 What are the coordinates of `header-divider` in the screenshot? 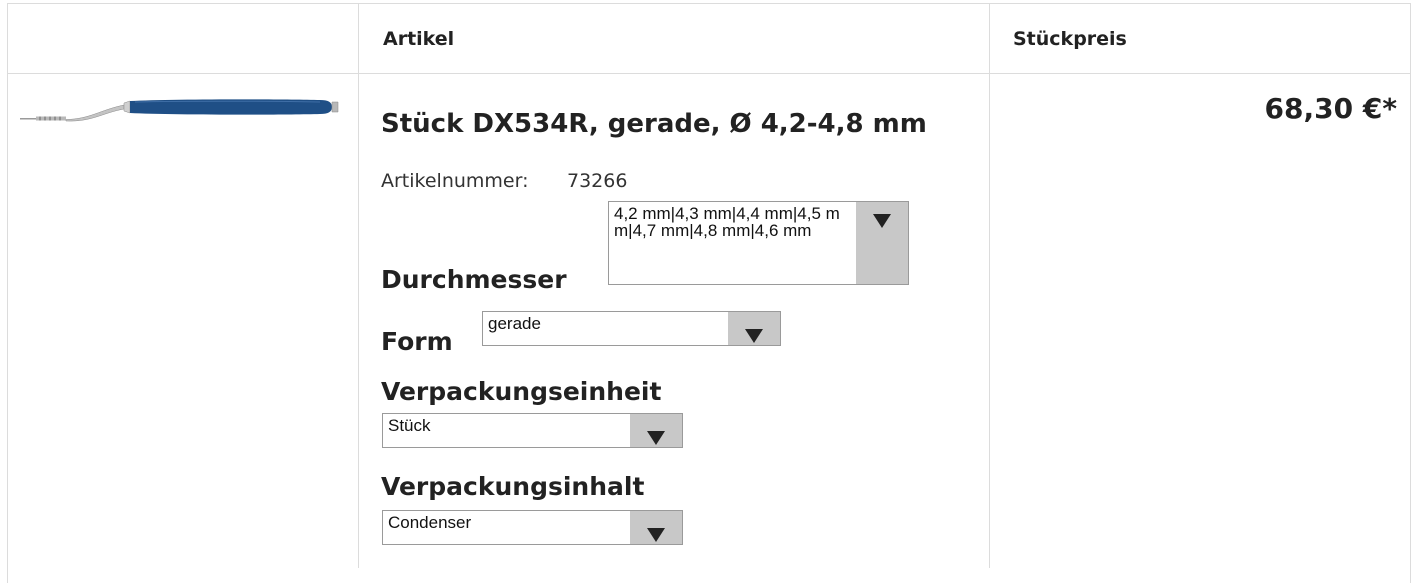 It's located at (709, 73).